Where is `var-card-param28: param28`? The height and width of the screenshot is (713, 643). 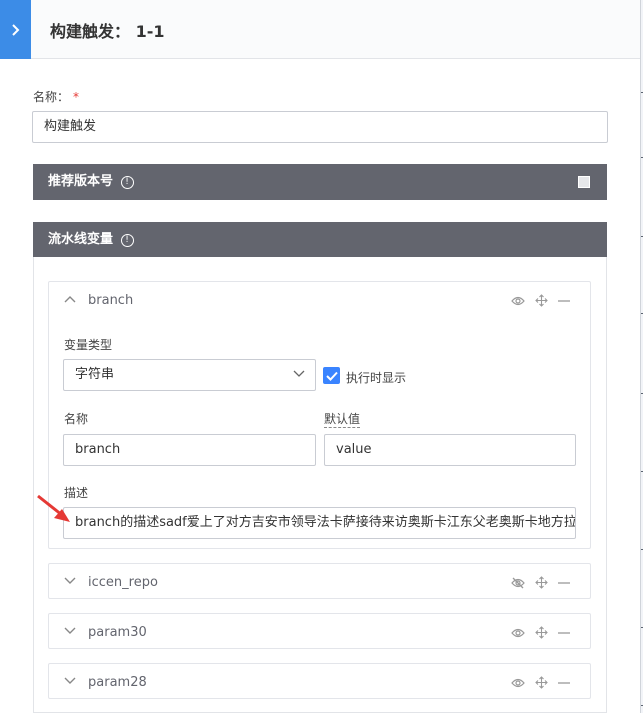 var-card-param28: param28 is located at coordinates (319, 681).